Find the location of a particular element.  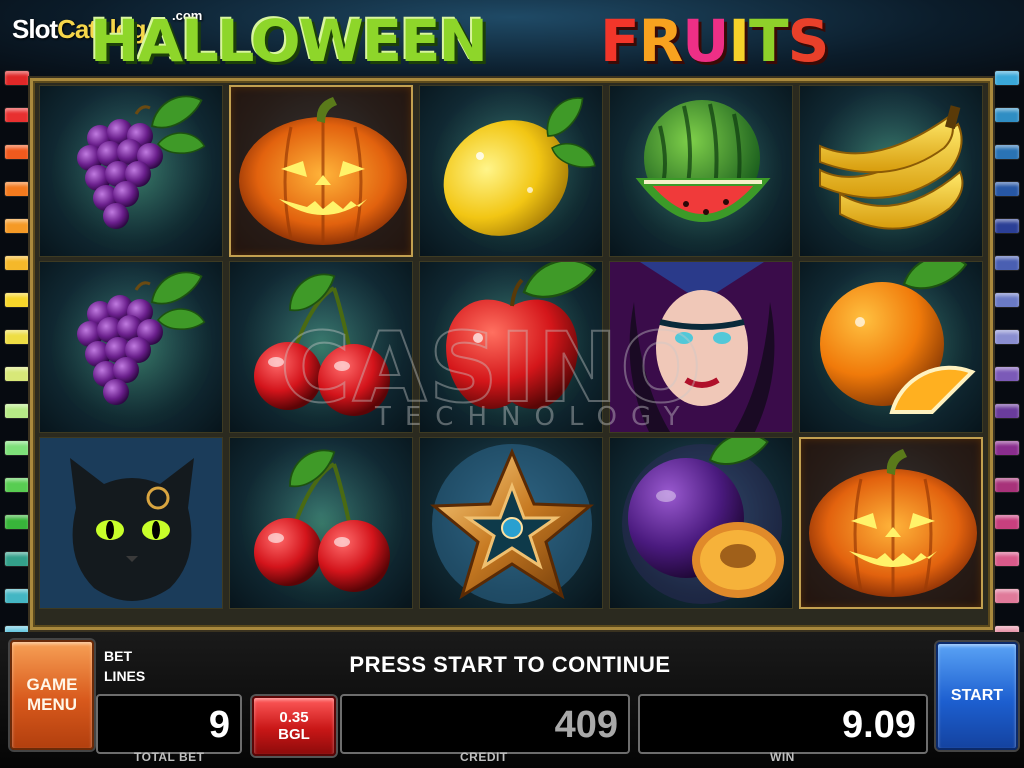

reel-cell-witch is located at coordinates (701, 347).